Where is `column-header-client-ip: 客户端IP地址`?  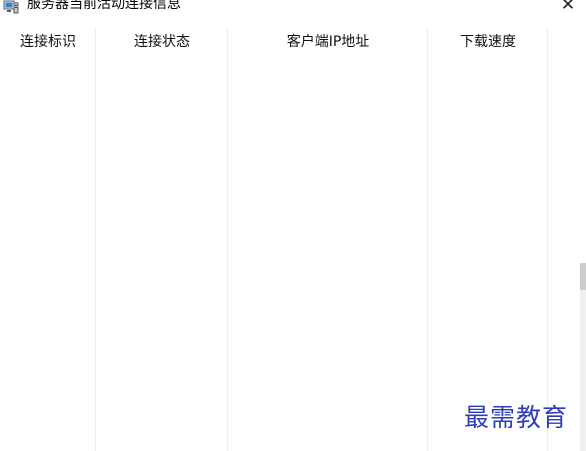 column-header-client-ip: 客户端IP地址 is located at coordinates (328, 42).